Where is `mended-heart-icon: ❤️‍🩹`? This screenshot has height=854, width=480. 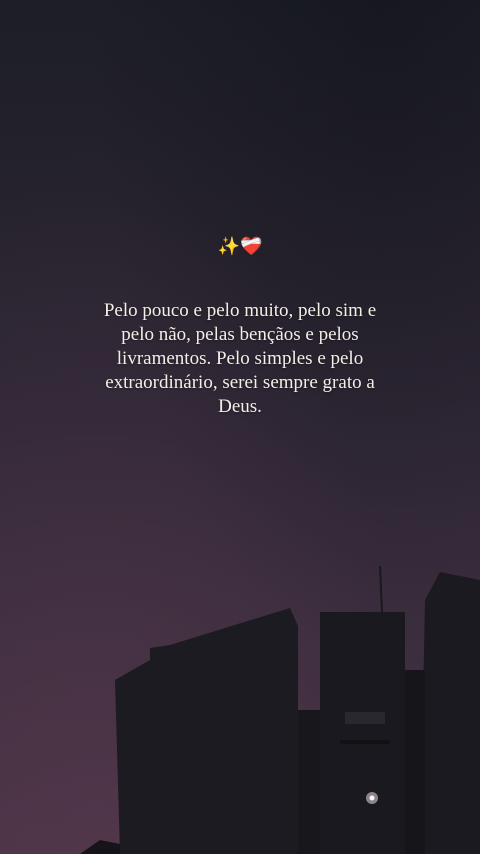 mended-heart-icon: ❤️‍🩹 is located at coordinates (251, 246).